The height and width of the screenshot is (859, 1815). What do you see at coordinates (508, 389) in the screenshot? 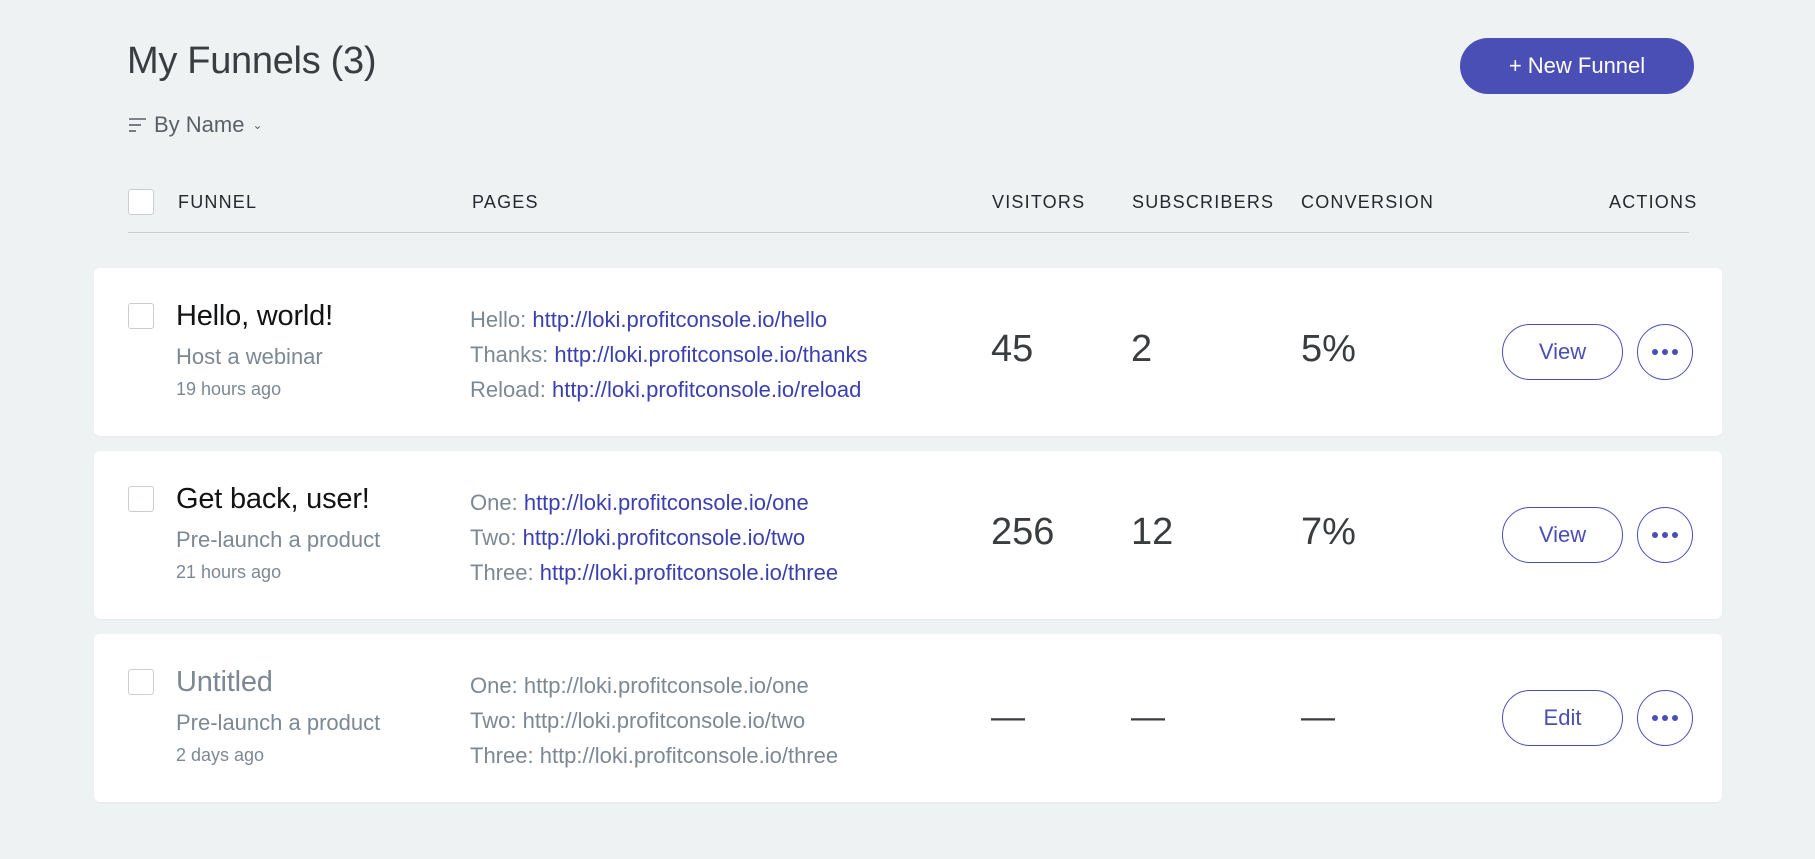
I see `page-label: Reload:` at bounding box center [508, 389].